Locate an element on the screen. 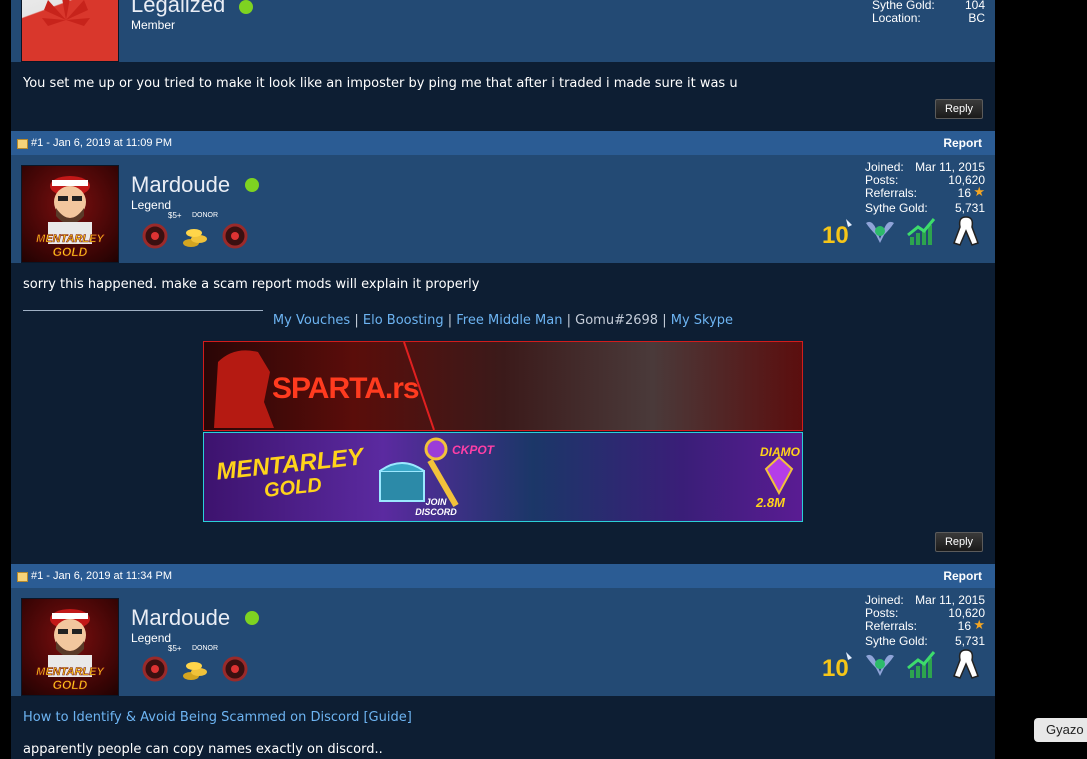  my-skype-link: My Skype is located at coordinates (702, 320).